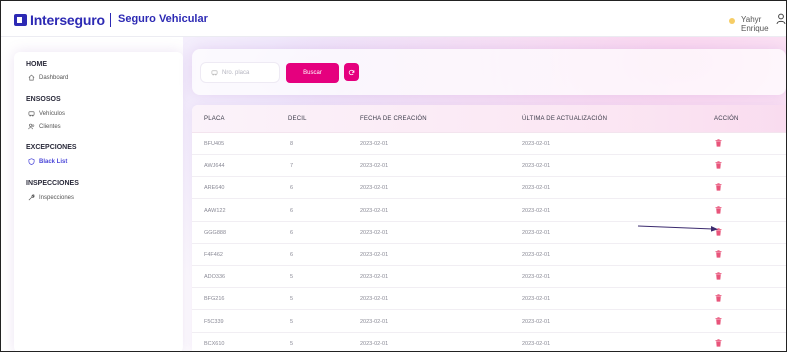  I want to click on brand-divider, so click(110, 20).